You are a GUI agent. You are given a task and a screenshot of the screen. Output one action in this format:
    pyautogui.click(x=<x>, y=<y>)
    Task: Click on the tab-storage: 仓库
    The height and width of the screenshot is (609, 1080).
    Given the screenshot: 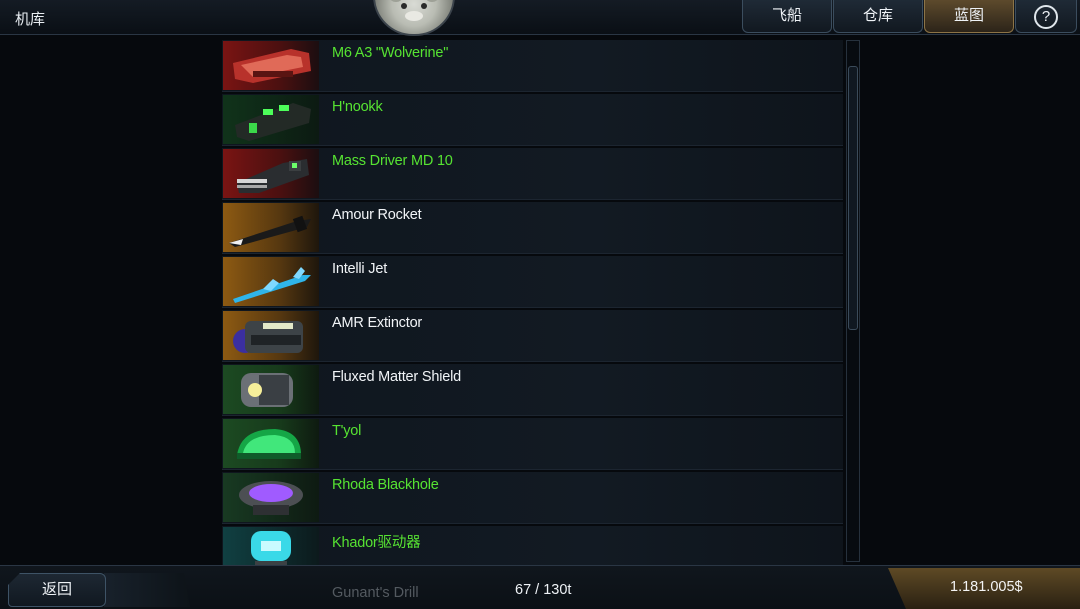 What is the action you would take?
    pyautogui.click(x=878, y=16)
    